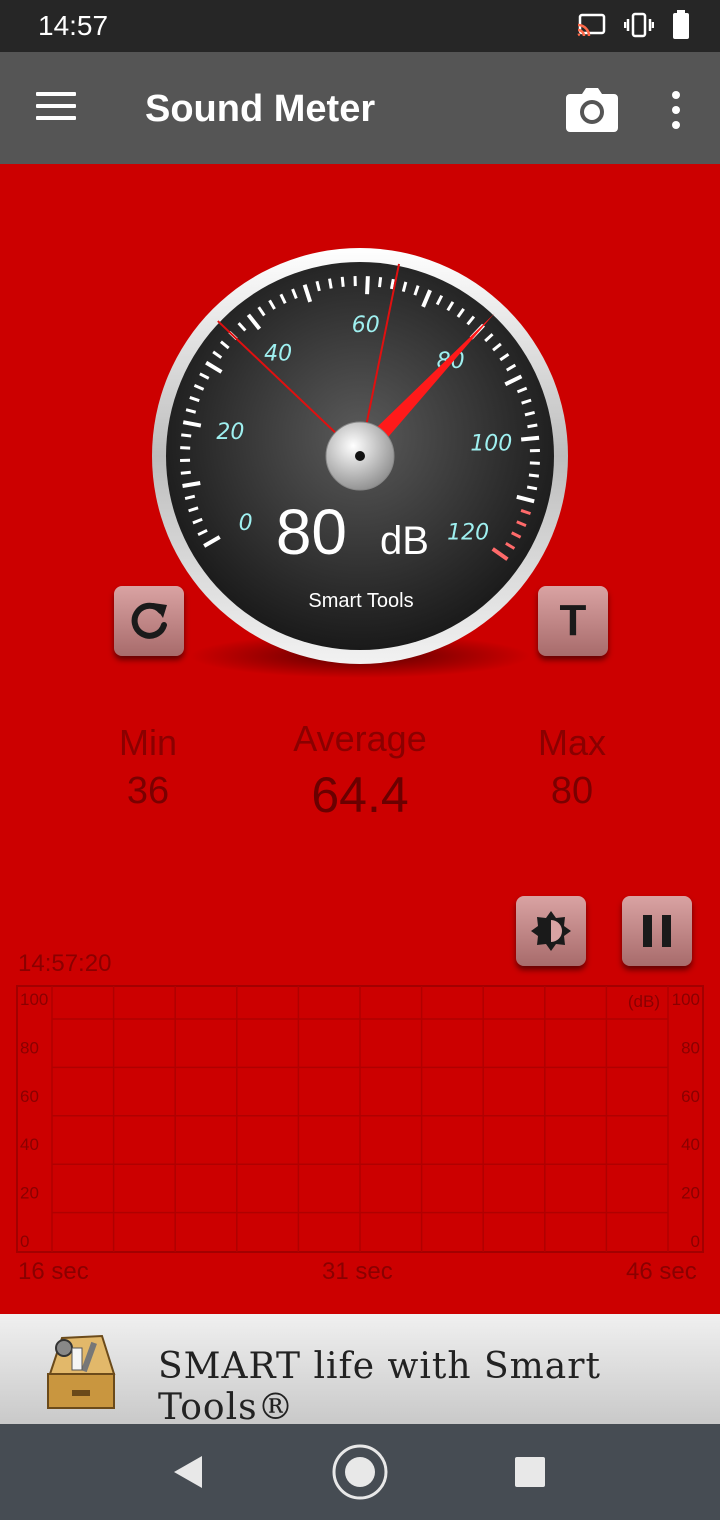 Image resolution: width=720 pixels, height=1520 pixels. Describe the element at coordinates (56, 107) in the screenshot. I see `menu-icon` at that location.